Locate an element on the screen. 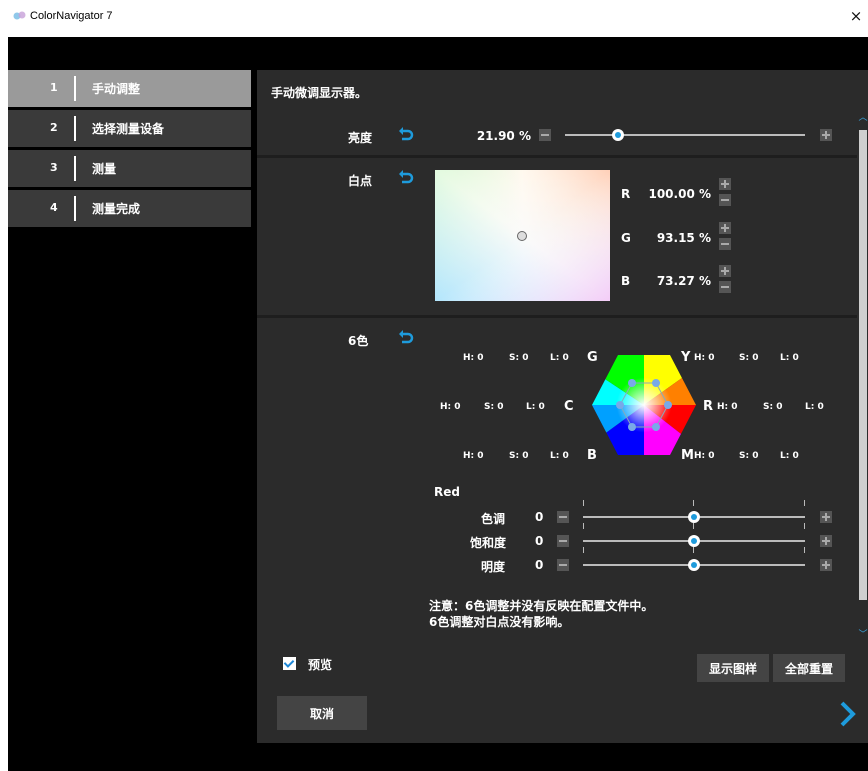 This screenshot has height=771, width=868. c-hue-value: H: 0 is located at coordinates (450, 407).